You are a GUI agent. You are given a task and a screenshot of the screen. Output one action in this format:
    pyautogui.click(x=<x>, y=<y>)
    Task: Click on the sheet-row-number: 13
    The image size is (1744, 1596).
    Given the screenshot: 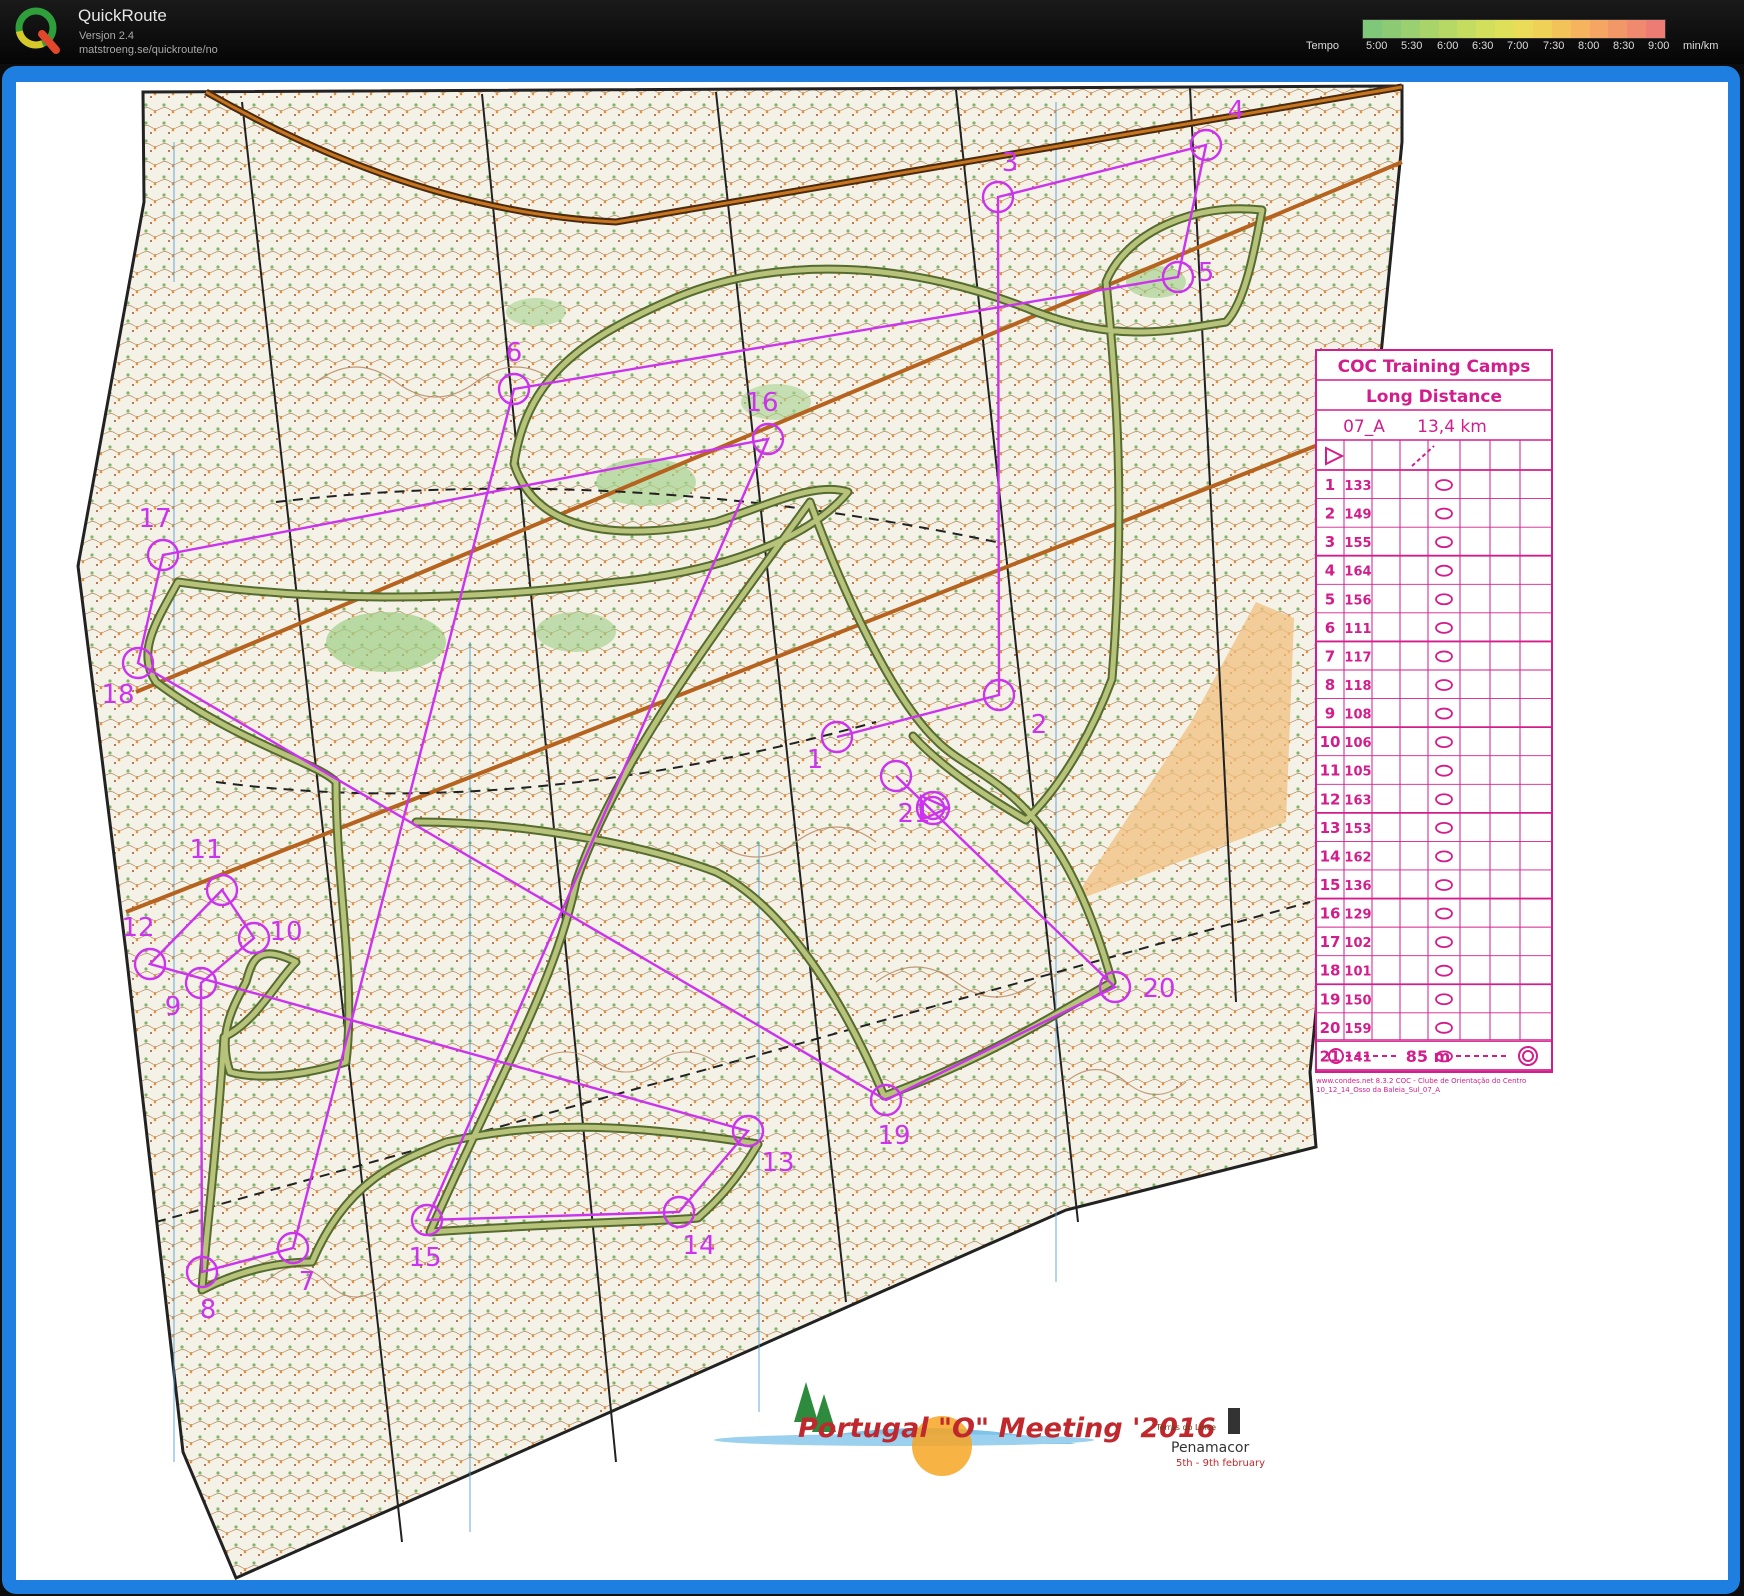 What is the action you would take?
    pyautogui.click(x=1330, y=828)
    